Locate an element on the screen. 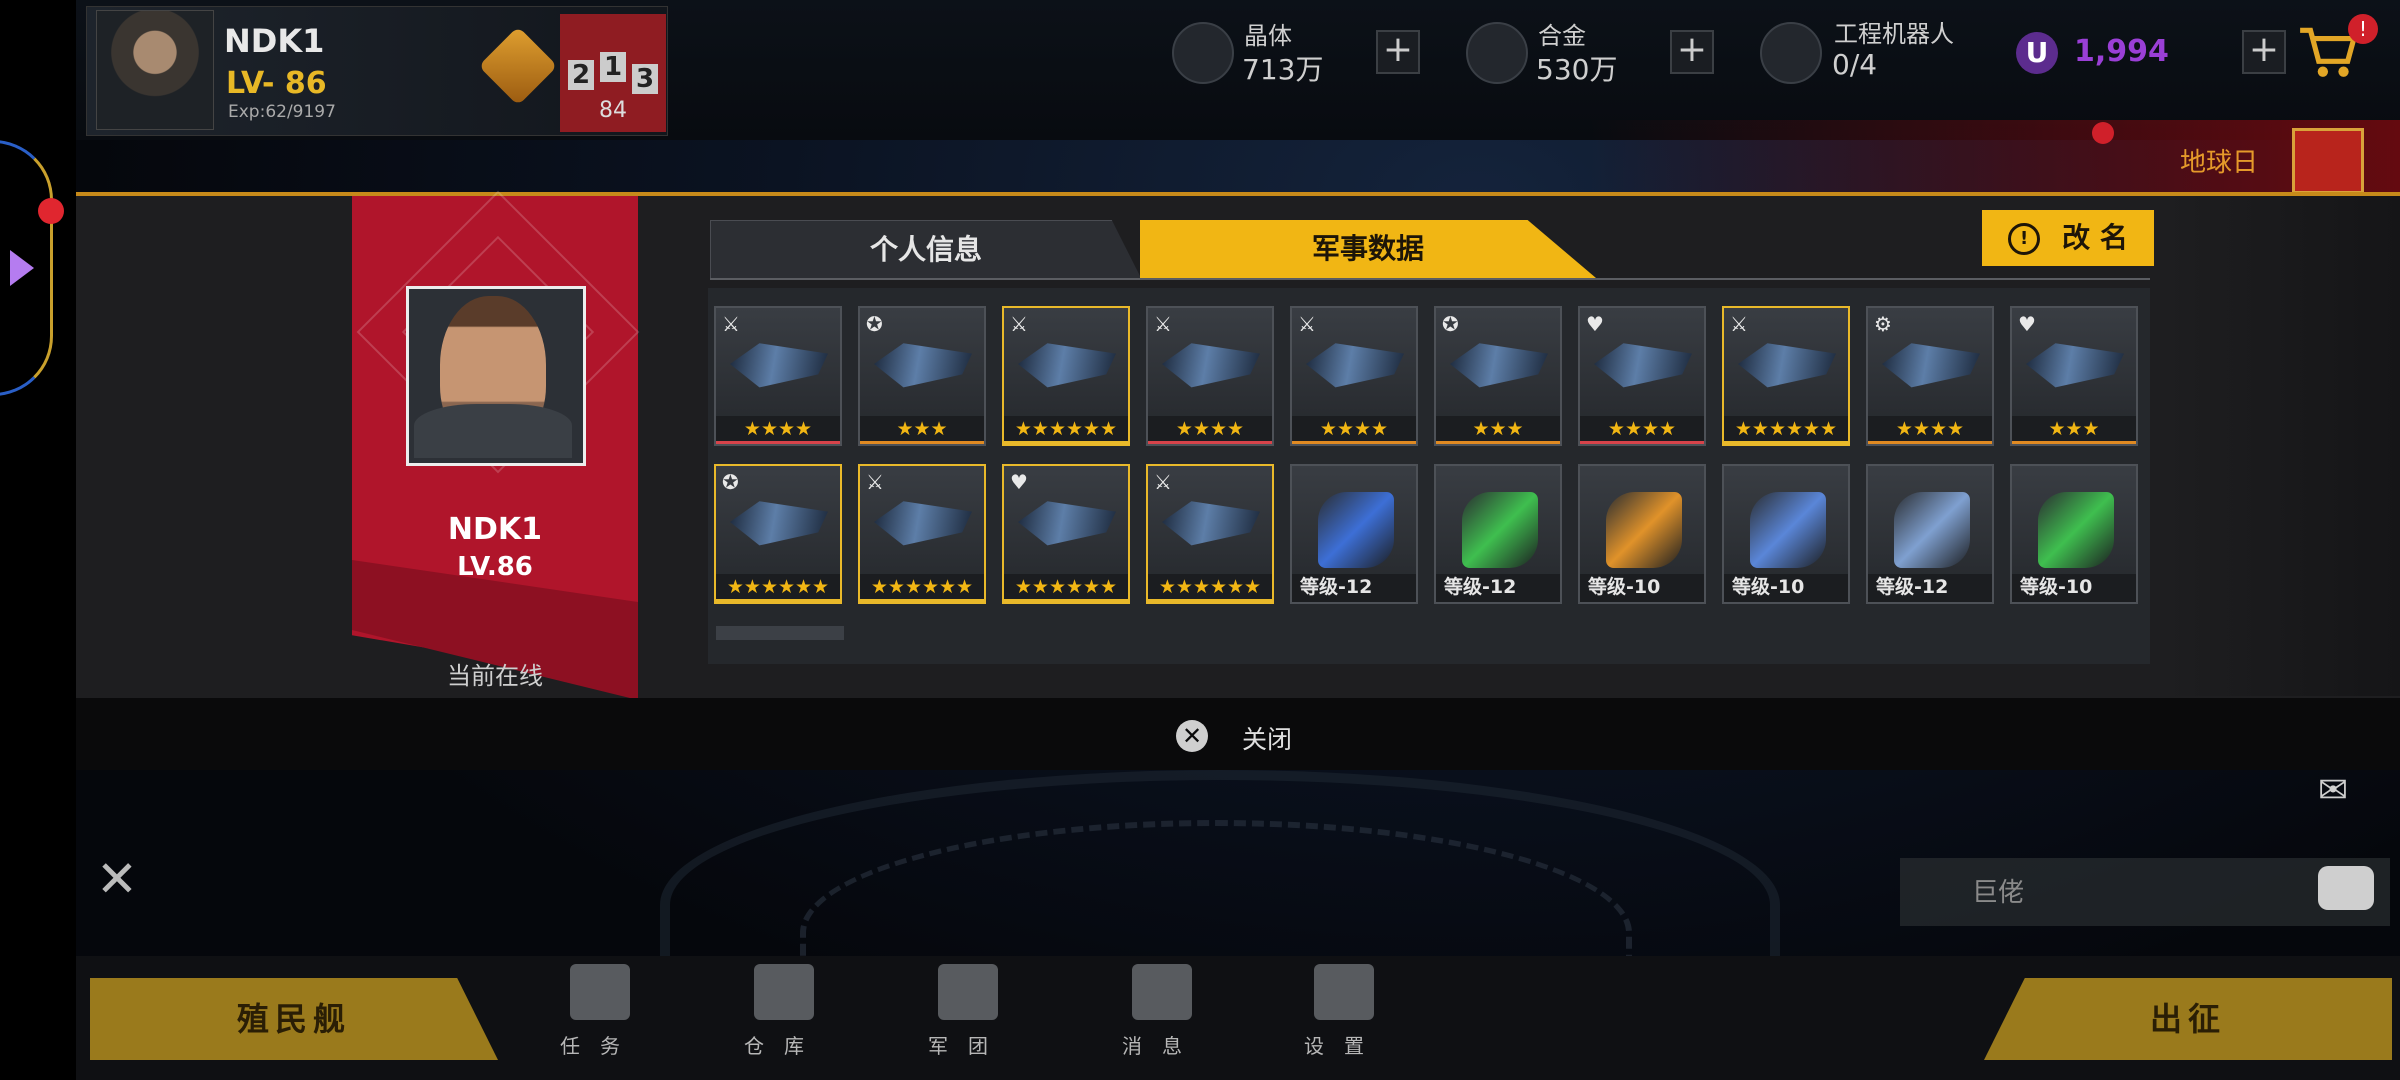 The width and height of the screenshot is (2400, 1080). event-notice-dot is located at coordinates (2103, 133).